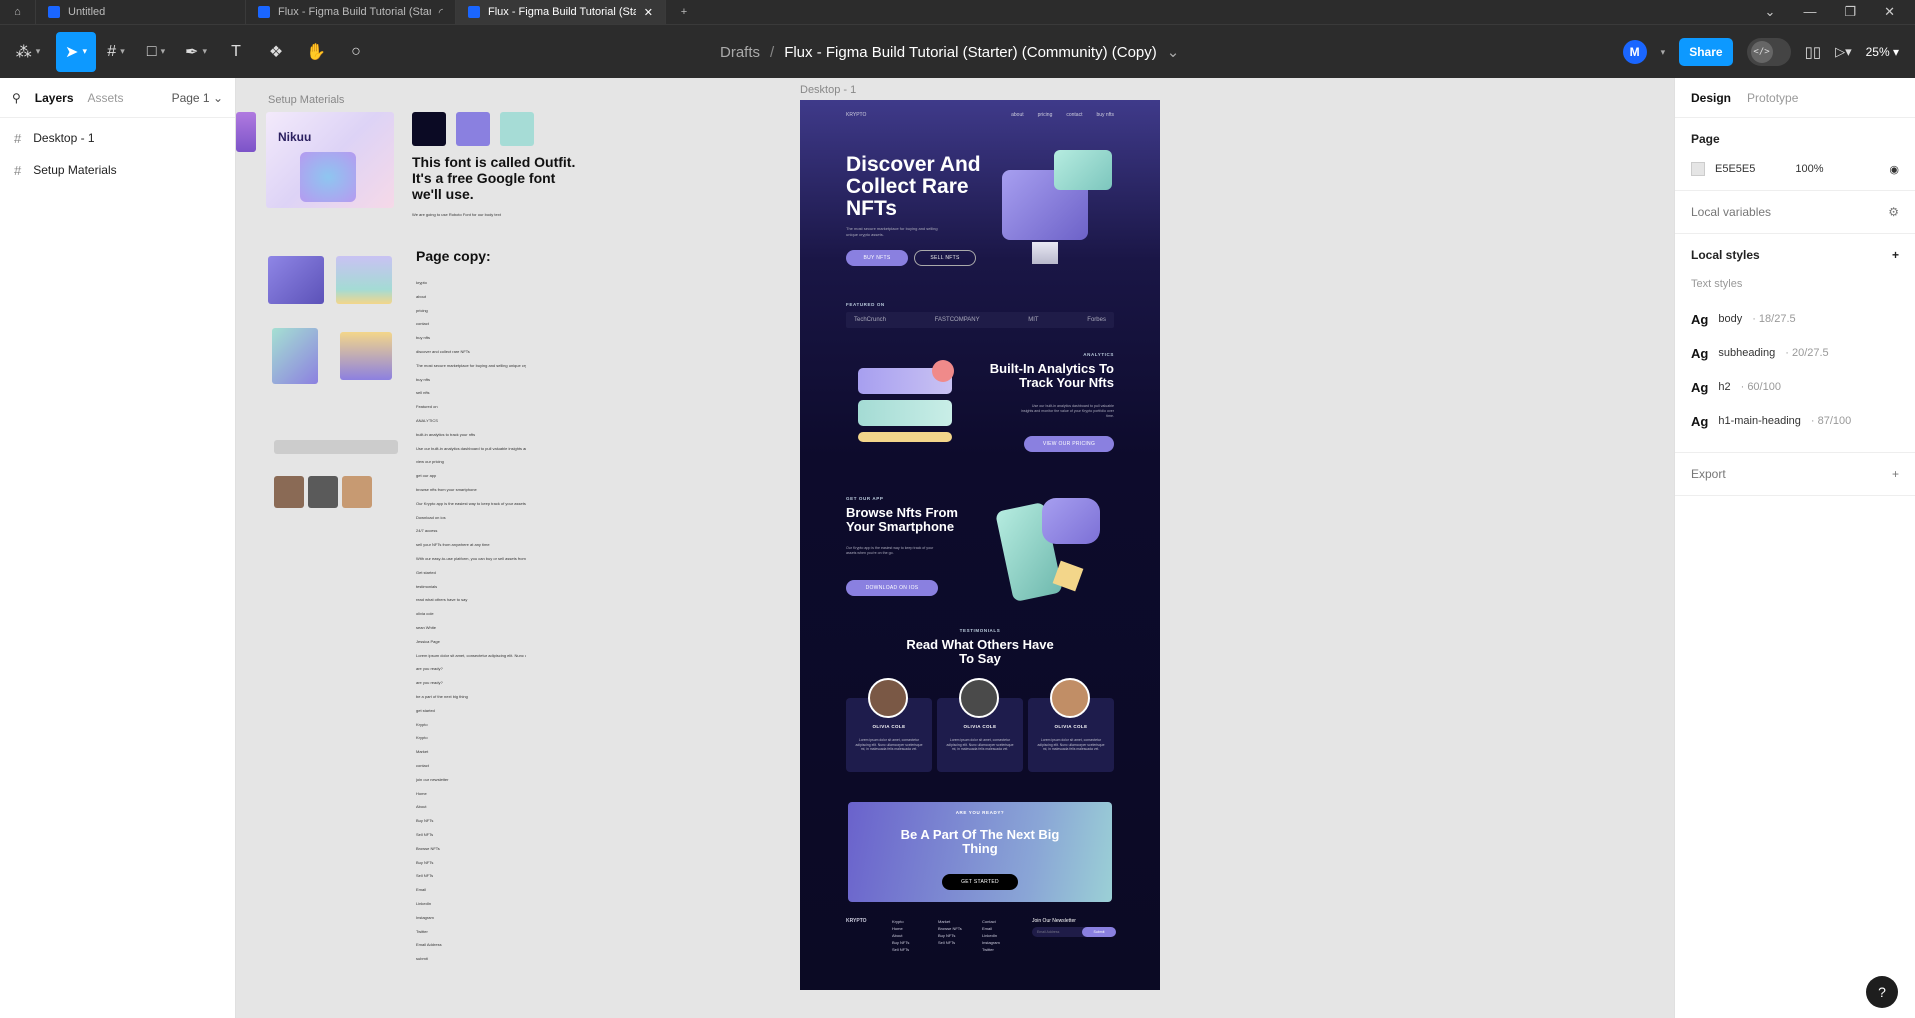 This screenshot has height=1018, width=1915. Describe the element at coordinates (517, 129) in the screenshot. I see `color-swatch-teal` at that location.